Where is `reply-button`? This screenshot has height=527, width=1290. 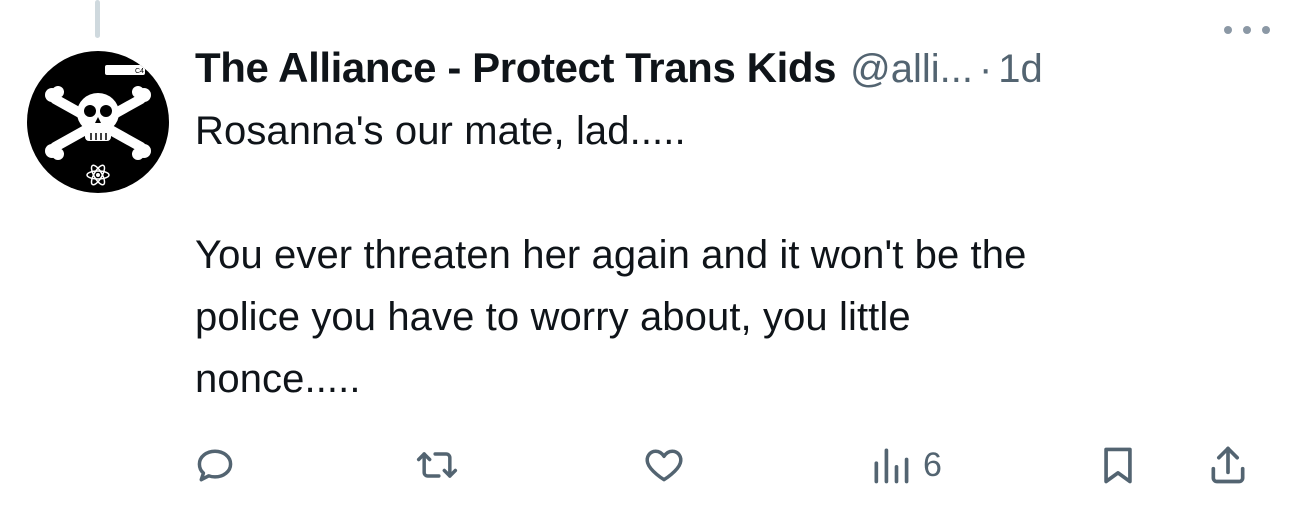 reply-button is located at coordinates (215, 465).